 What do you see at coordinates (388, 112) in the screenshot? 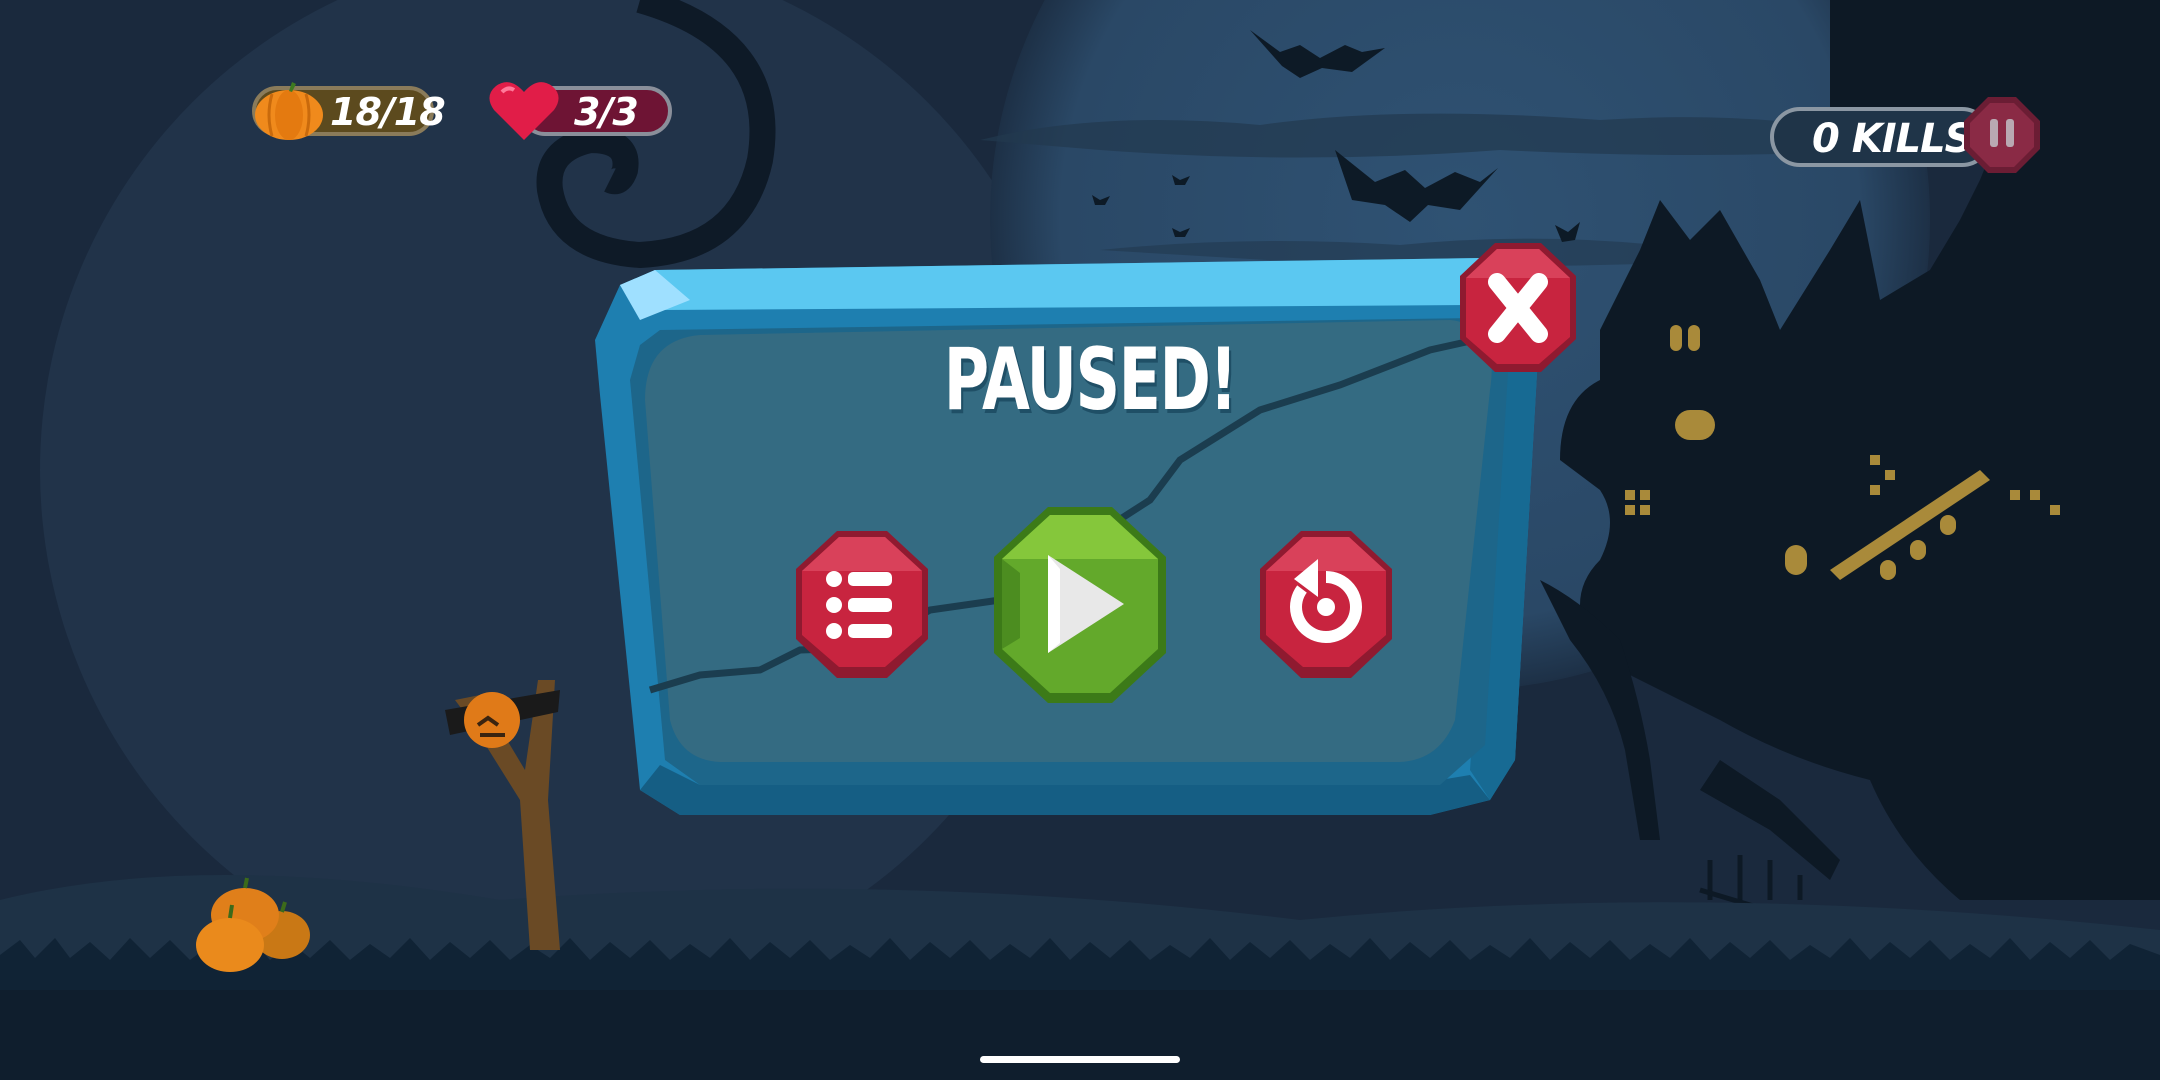
I see `pumpkin-count-label: 18/18` at bounding box center [388, 112].